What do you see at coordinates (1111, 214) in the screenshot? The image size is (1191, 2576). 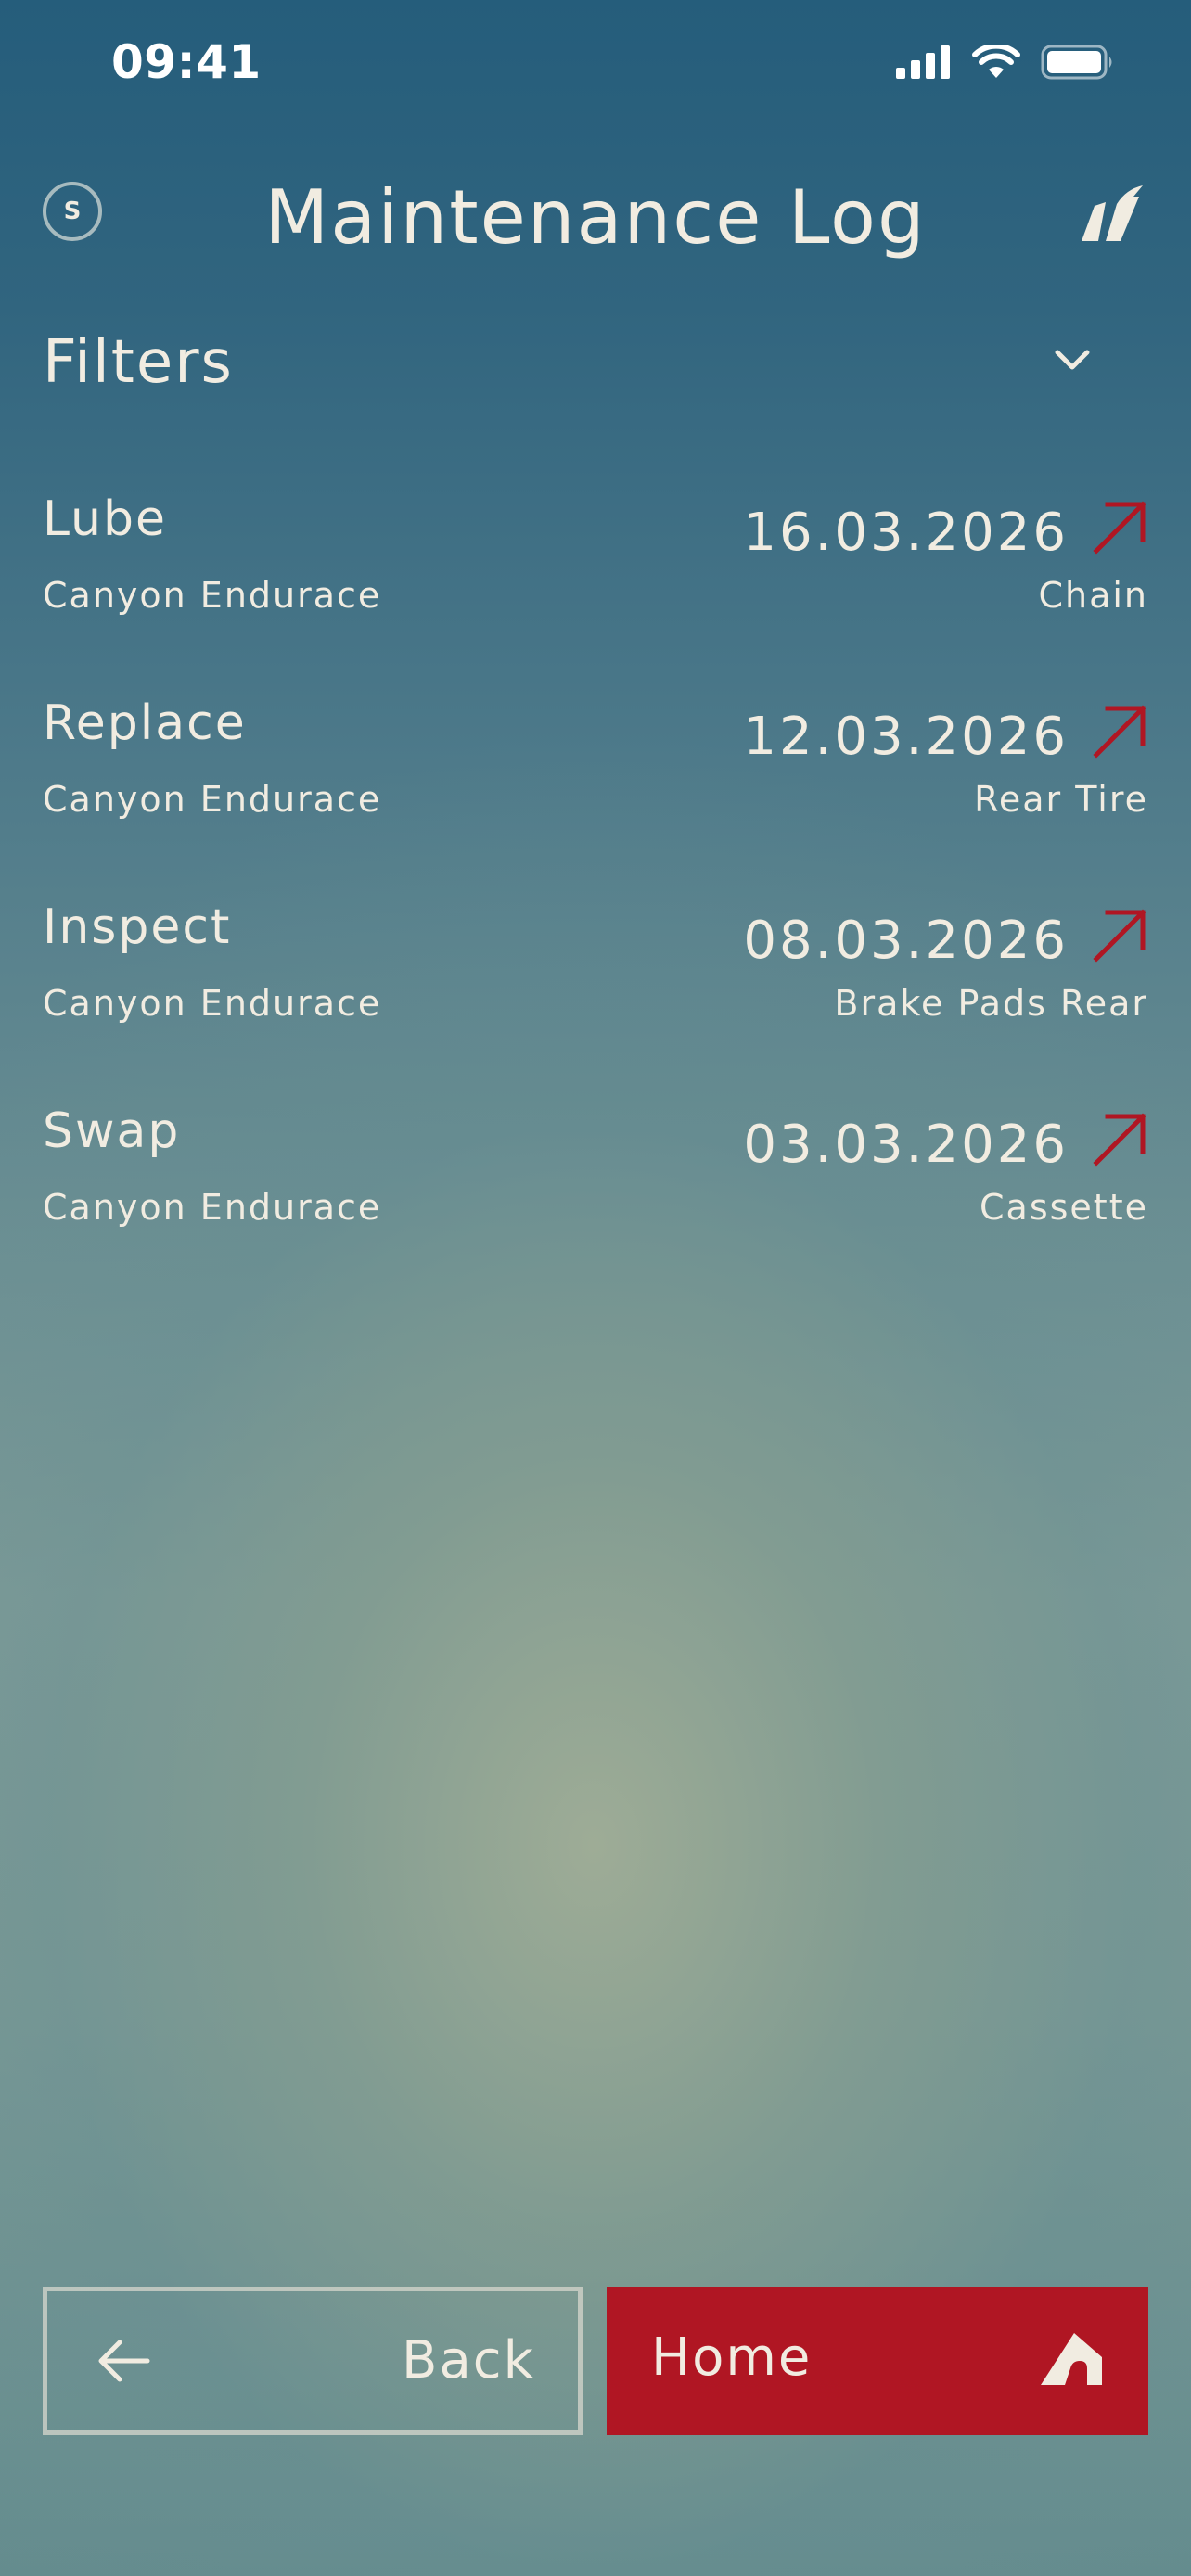 I see `brand-logo-icon` at bounding box center [1111, 214].